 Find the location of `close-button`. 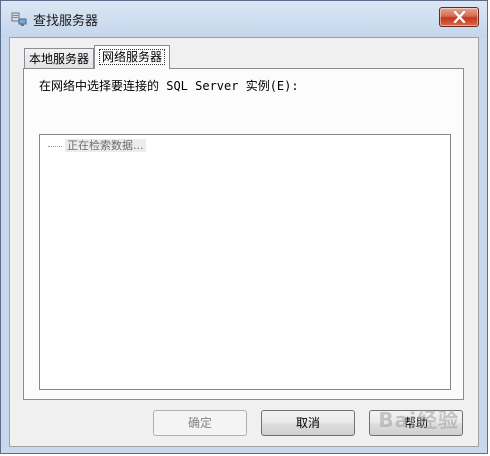

close-button is located at coordinates (459, 17).